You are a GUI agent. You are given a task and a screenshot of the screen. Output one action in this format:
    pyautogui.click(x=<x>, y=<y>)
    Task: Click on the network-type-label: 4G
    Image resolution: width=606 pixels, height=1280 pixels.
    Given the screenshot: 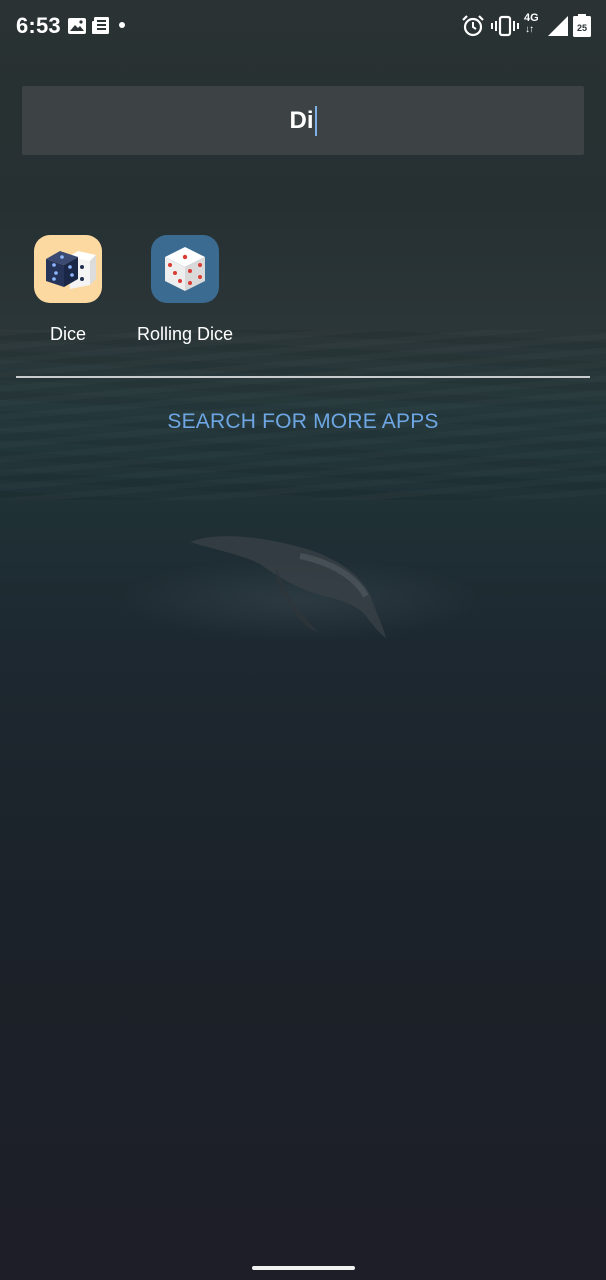 What is the action you would take?
    pyautogui.click(x=531, y=18)
    